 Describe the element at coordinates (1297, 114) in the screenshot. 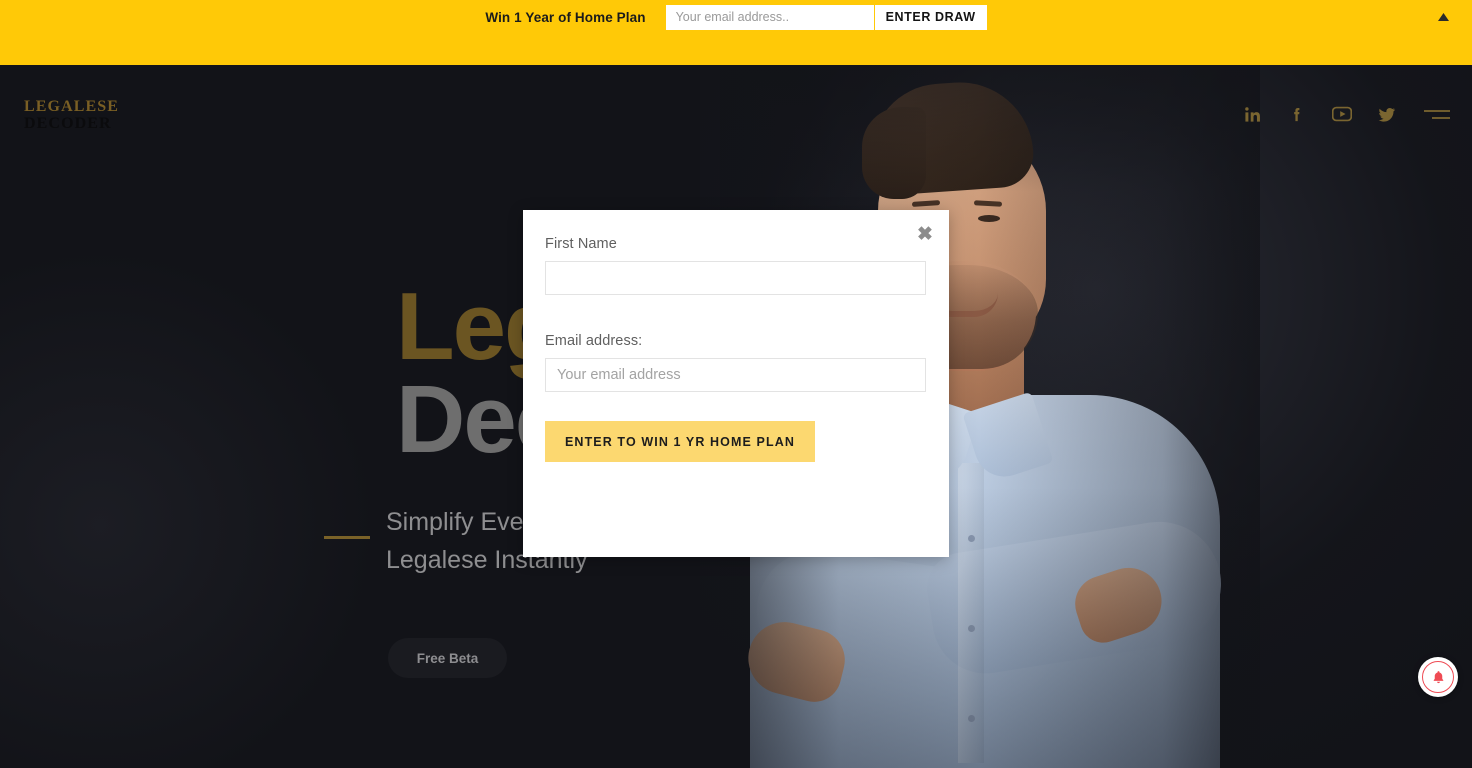

I see `facebook-icon` at that location.